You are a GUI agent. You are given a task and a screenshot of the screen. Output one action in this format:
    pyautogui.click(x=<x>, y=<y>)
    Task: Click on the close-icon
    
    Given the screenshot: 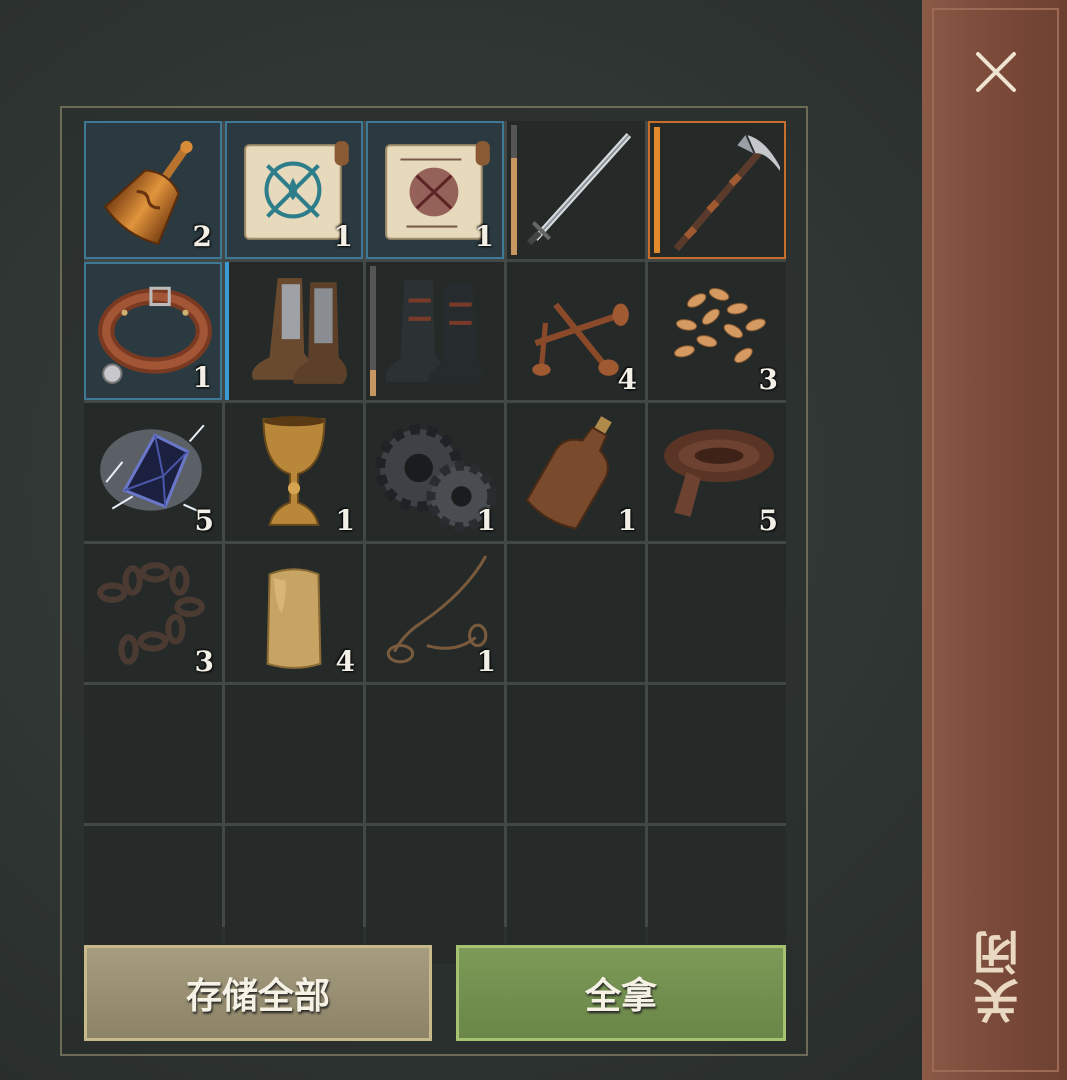 What is the action you would take?
    pyautogui.click(x=996, y=72)
    